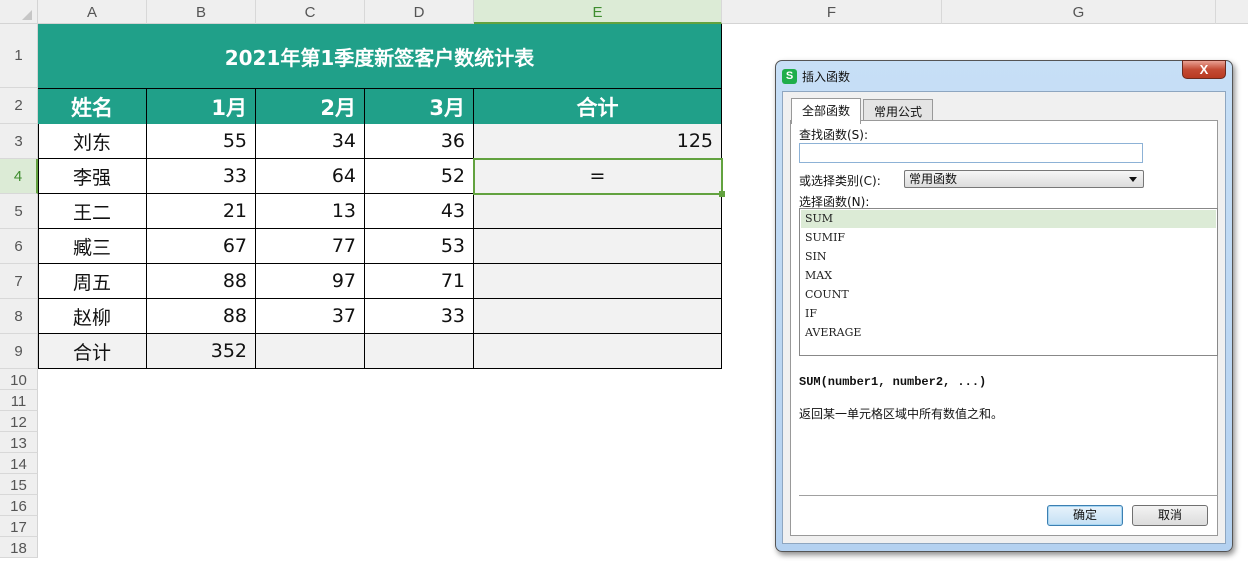 Image resolution: width=1248 pixels, height=561 pixels. What do you see at coordinates (598, 106) in the screenshot?
I see `header-cell-total: 合计` at bounding box center [598, 106].